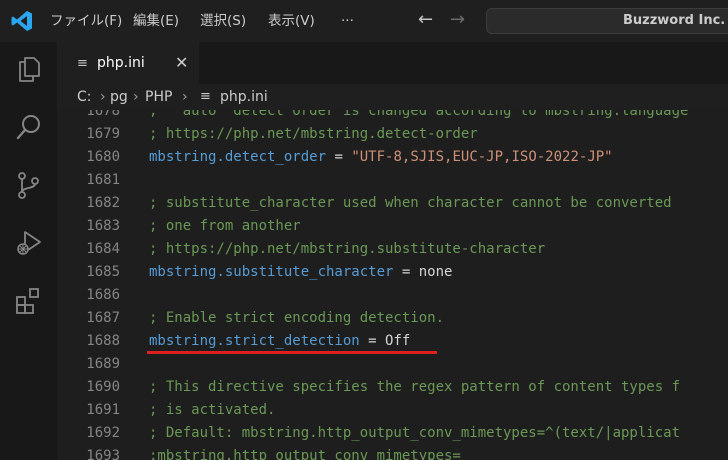  I want to click on menu-file: ファイル(F), so click(86, 21).